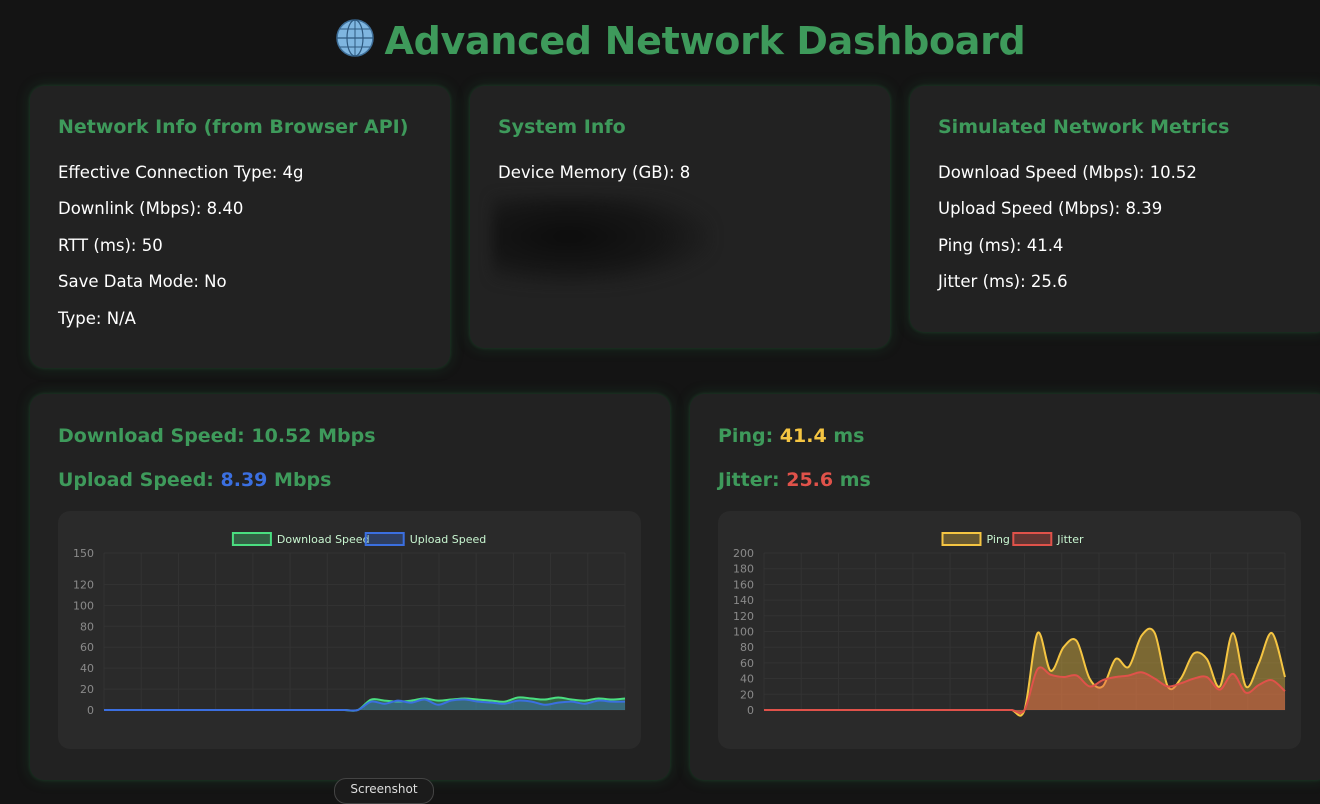 The image size is (1320, 804). I want to click on y-tick-label: 160, so click(743, 584).